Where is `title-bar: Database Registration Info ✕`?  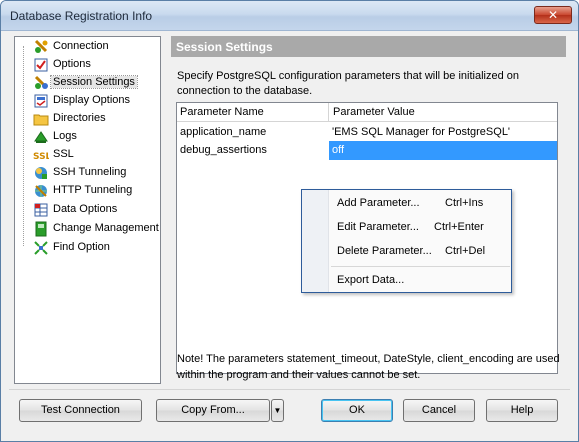 title-bar: Database Registration Info ✕ is located at coordinates (289, 16).